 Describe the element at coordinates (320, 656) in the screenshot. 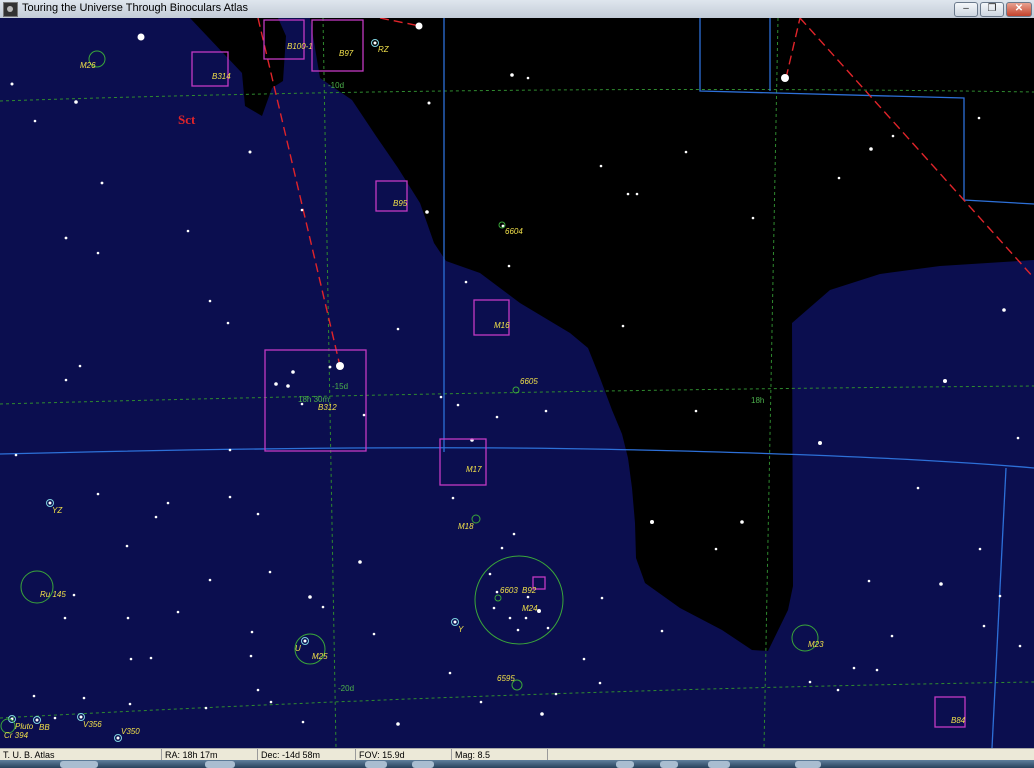

I see `object-label: M25` at that location.